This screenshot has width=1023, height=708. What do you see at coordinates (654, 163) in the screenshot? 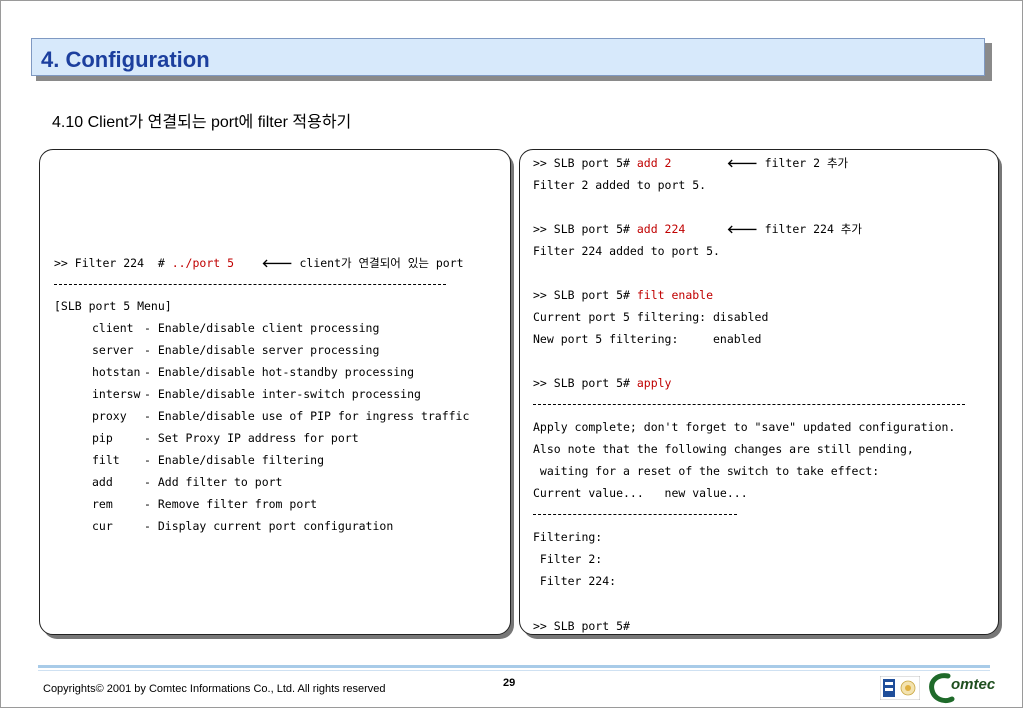
I see `cmd-add-2: add 2` at bounding box center [654, 163].